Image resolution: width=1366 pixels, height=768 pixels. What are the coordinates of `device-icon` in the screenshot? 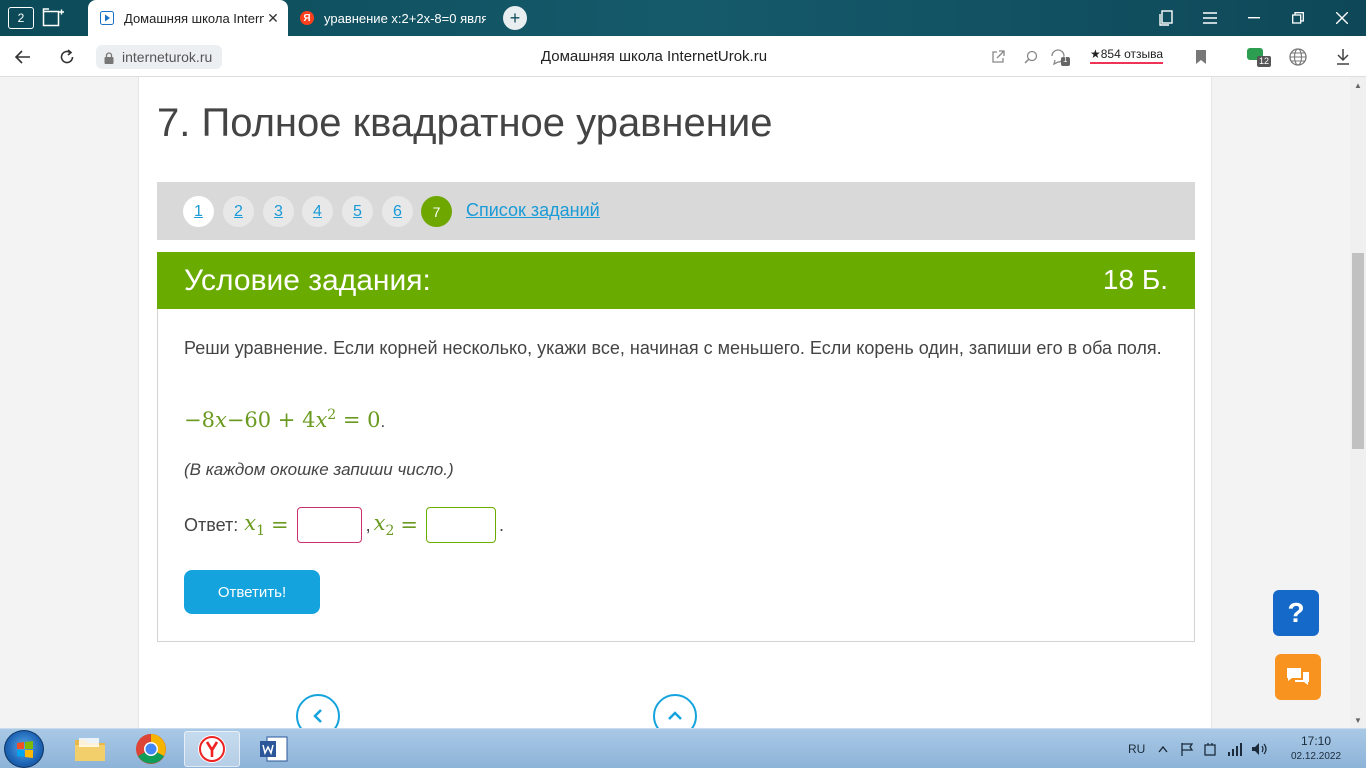 It's located at (1210, 748).